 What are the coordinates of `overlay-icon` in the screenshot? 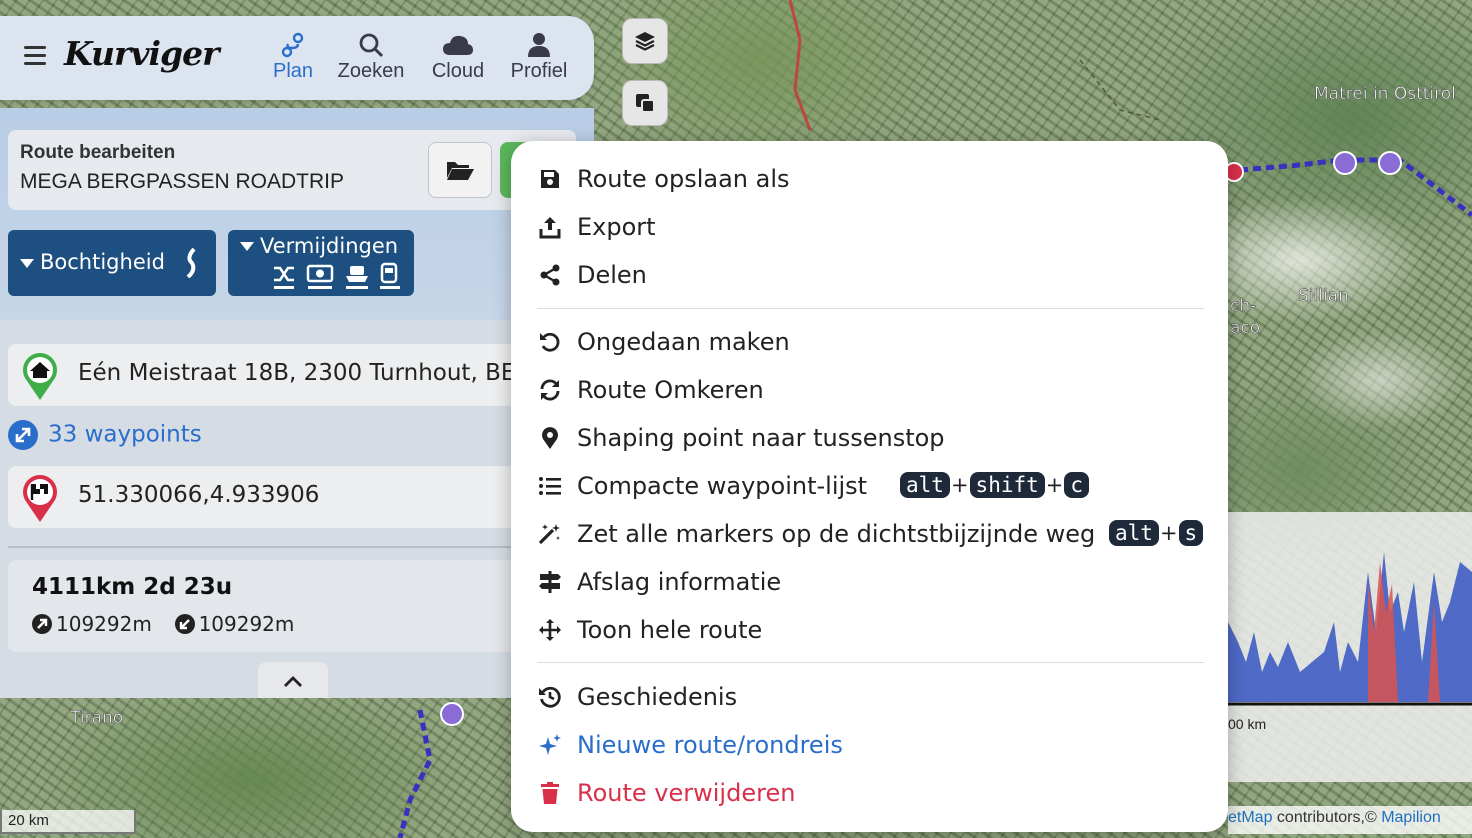 It's located at (645, 103).